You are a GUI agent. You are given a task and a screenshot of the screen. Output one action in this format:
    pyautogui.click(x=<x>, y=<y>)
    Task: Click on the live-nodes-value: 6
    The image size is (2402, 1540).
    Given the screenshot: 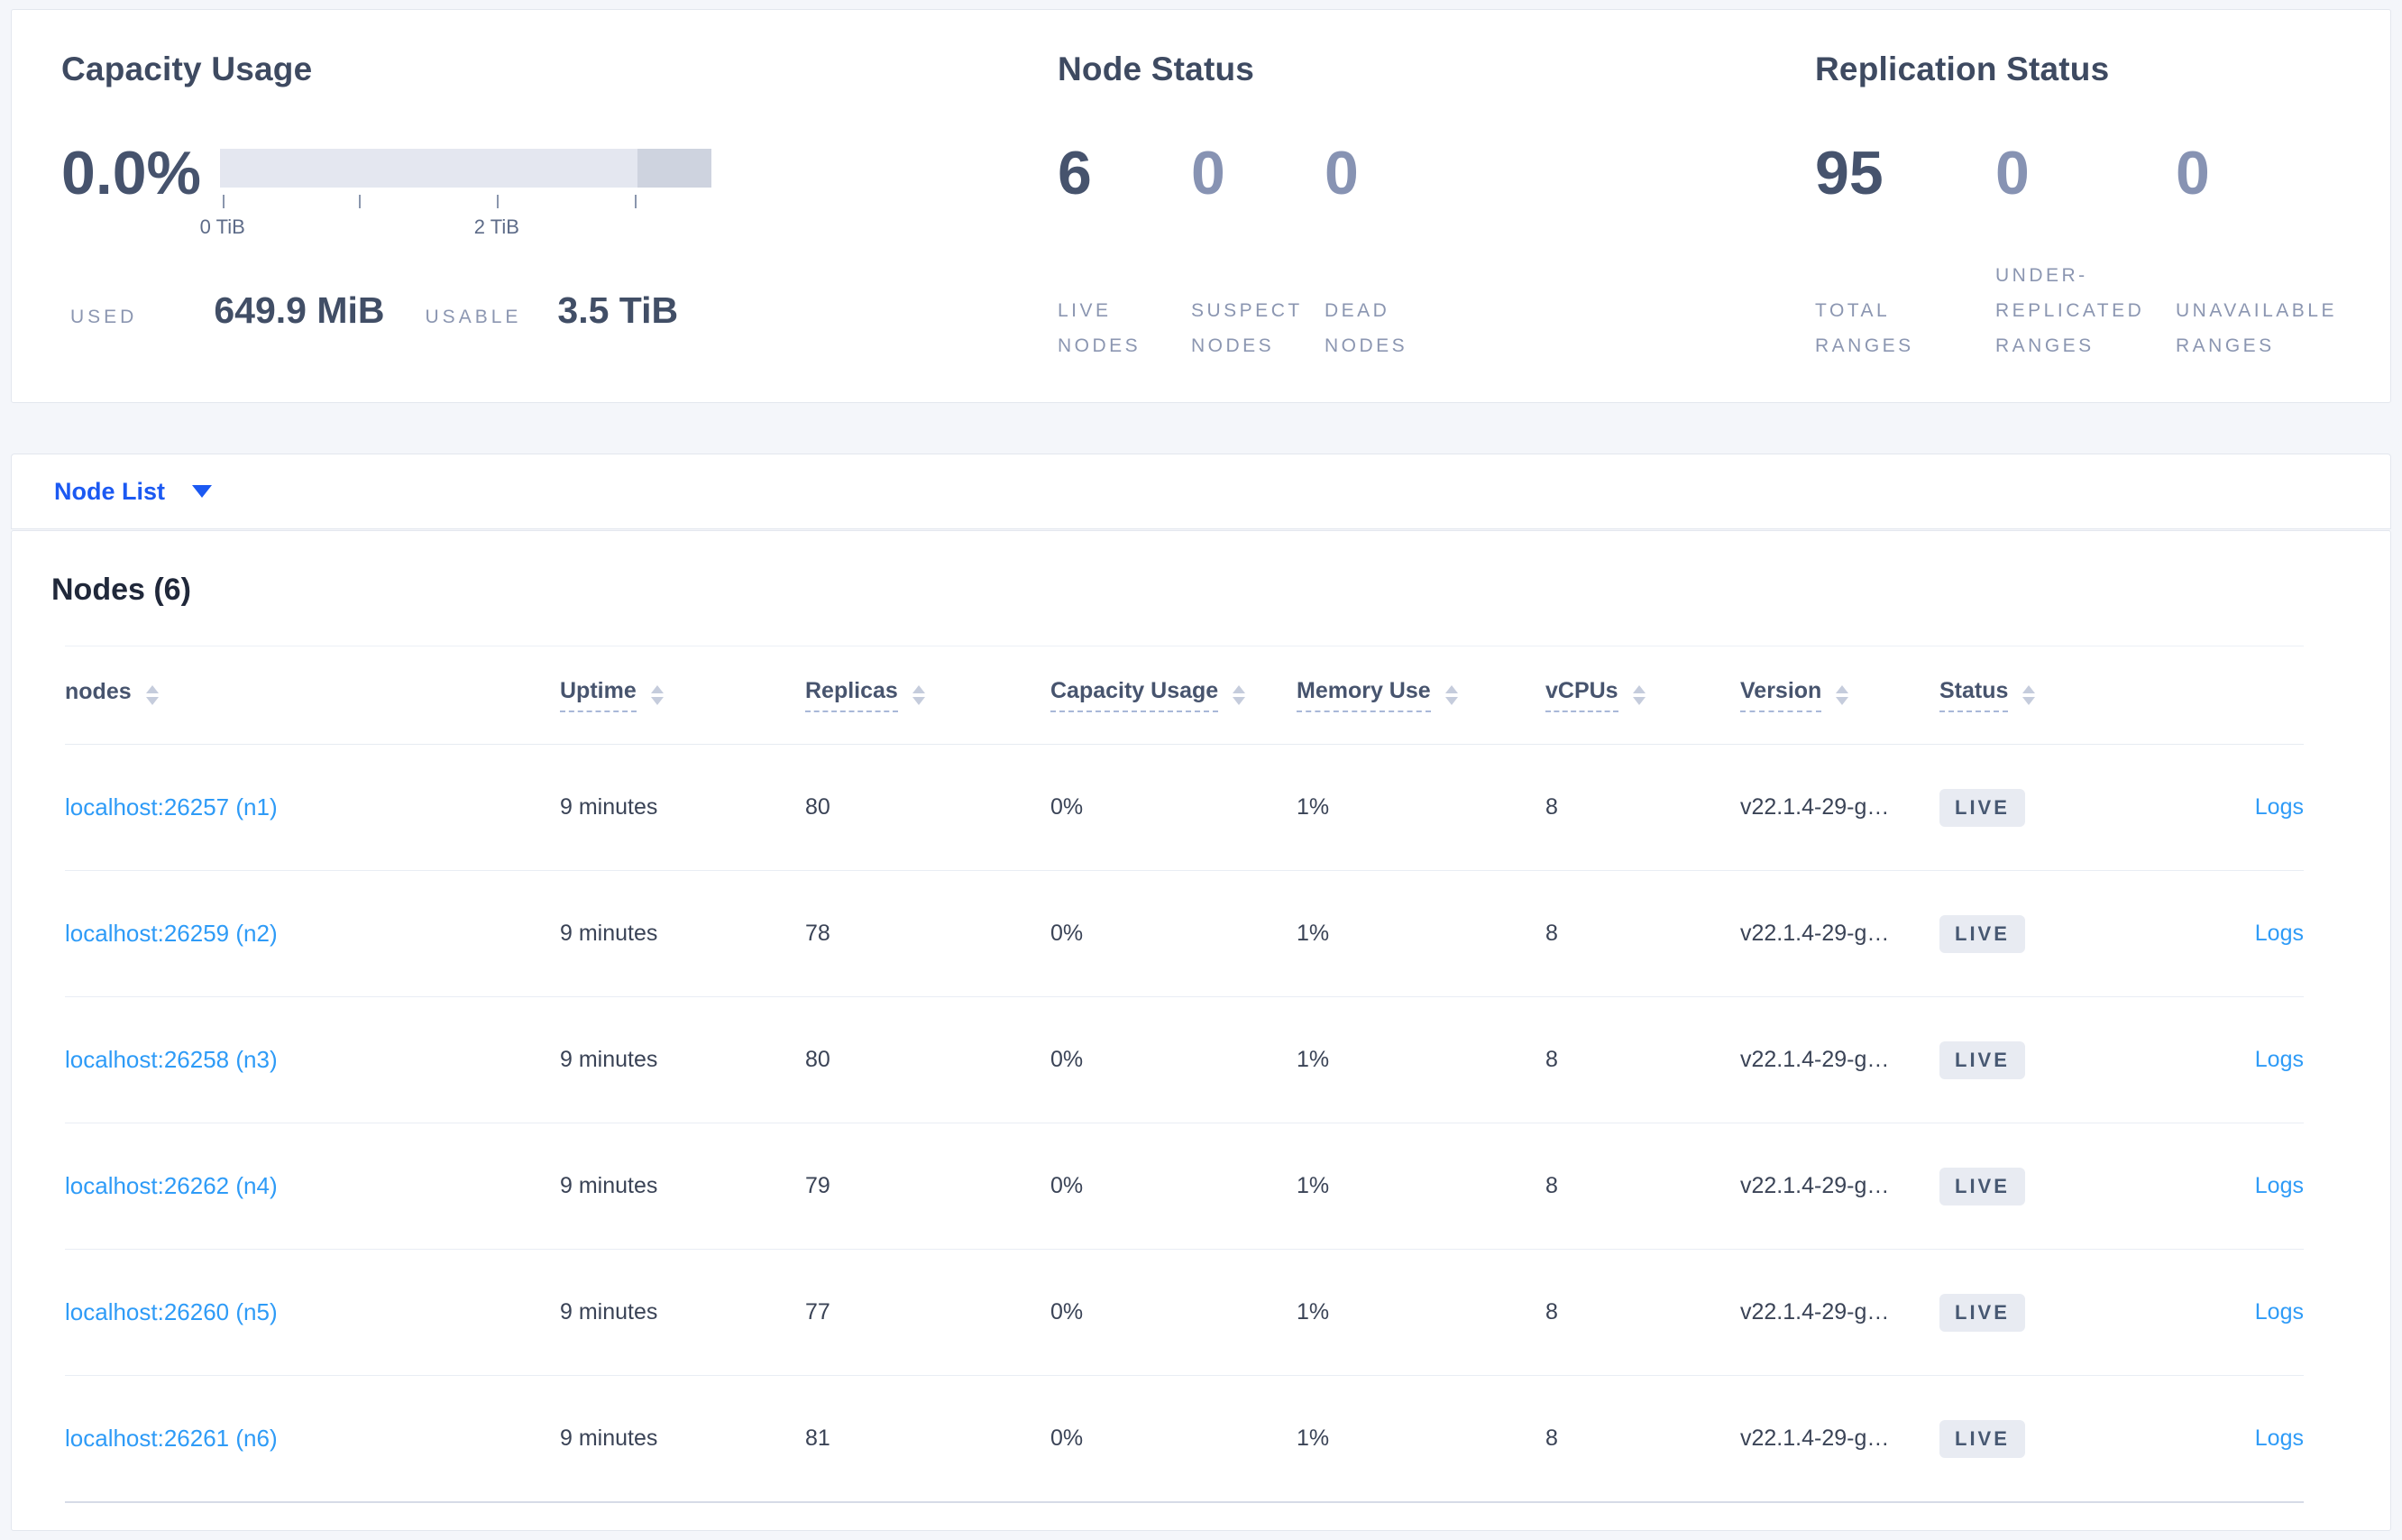 What is the action you would take?
    pyautogui.click(x=1075, y=173)
    